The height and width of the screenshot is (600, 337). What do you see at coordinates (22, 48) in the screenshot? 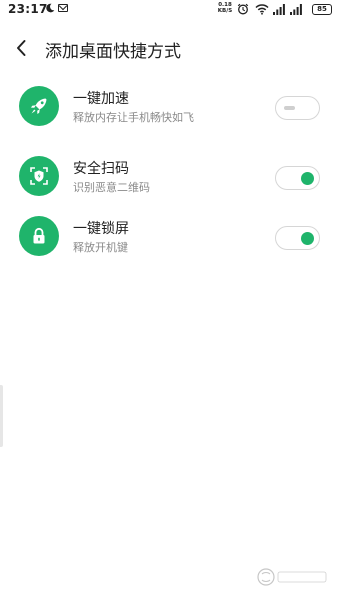
I see `chevron-left-icon` at bounding box center [22, 48].